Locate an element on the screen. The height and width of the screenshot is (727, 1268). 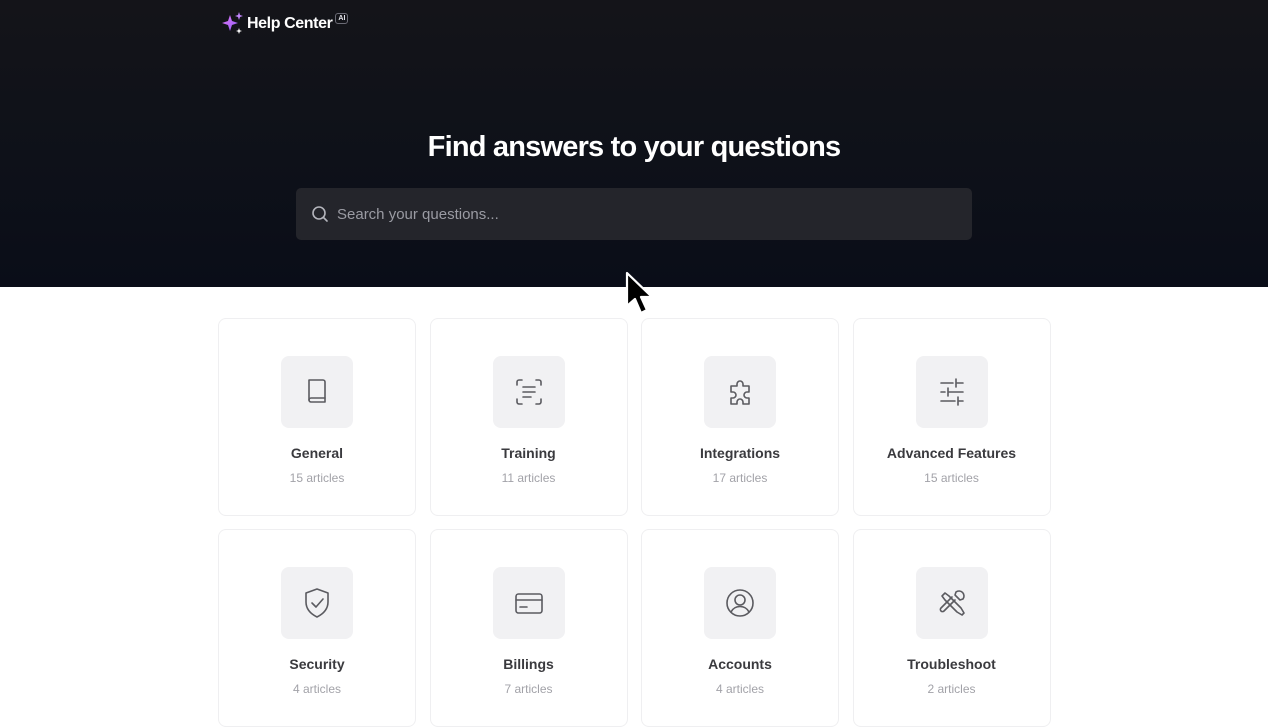
category-card-accounts: Accounts 4 articles is located at coordinates (740, 628).